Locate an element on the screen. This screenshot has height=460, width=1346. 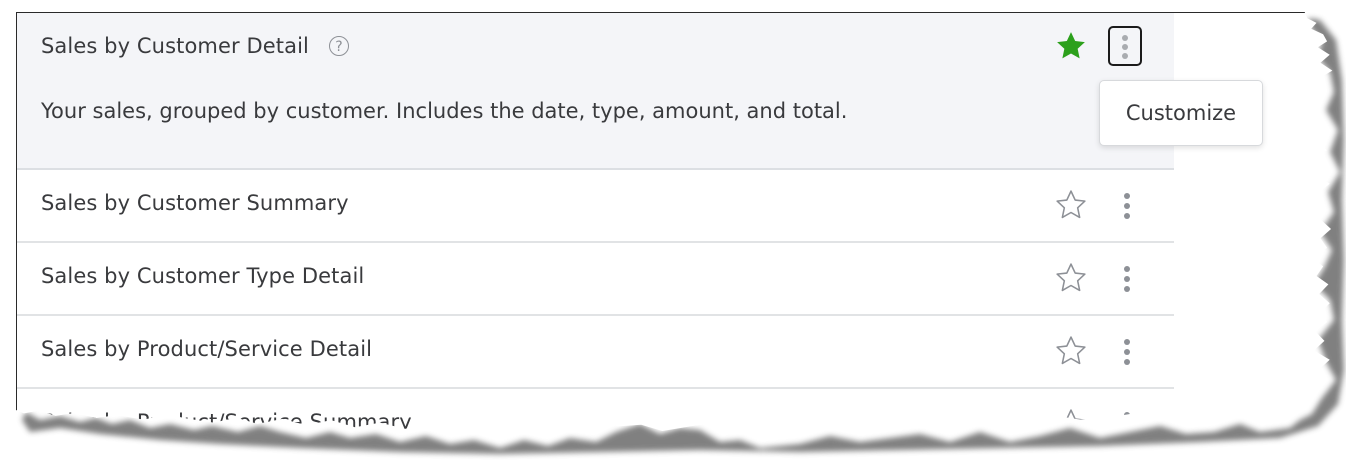
report-title: Sales by Customer Type Detail is located at coordinates (202, 276).